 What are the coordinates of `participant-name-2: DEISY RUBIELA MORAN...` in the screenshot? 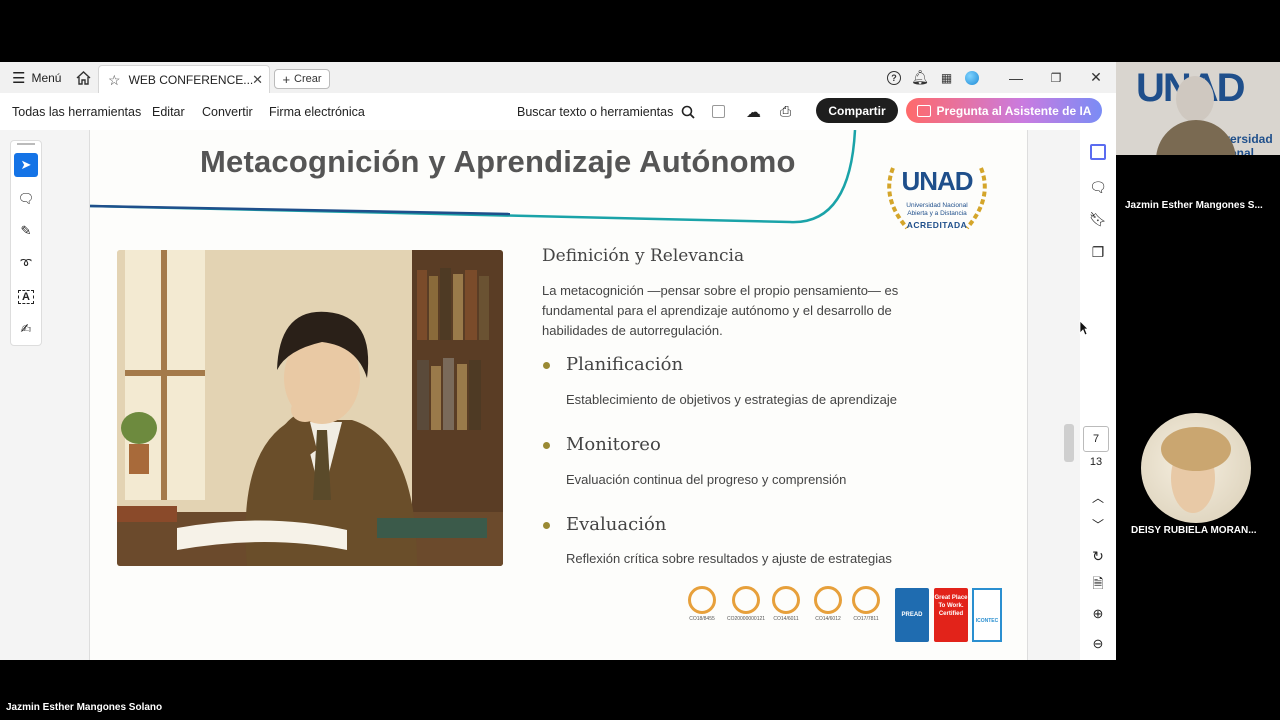 It's located at (1194, 530).